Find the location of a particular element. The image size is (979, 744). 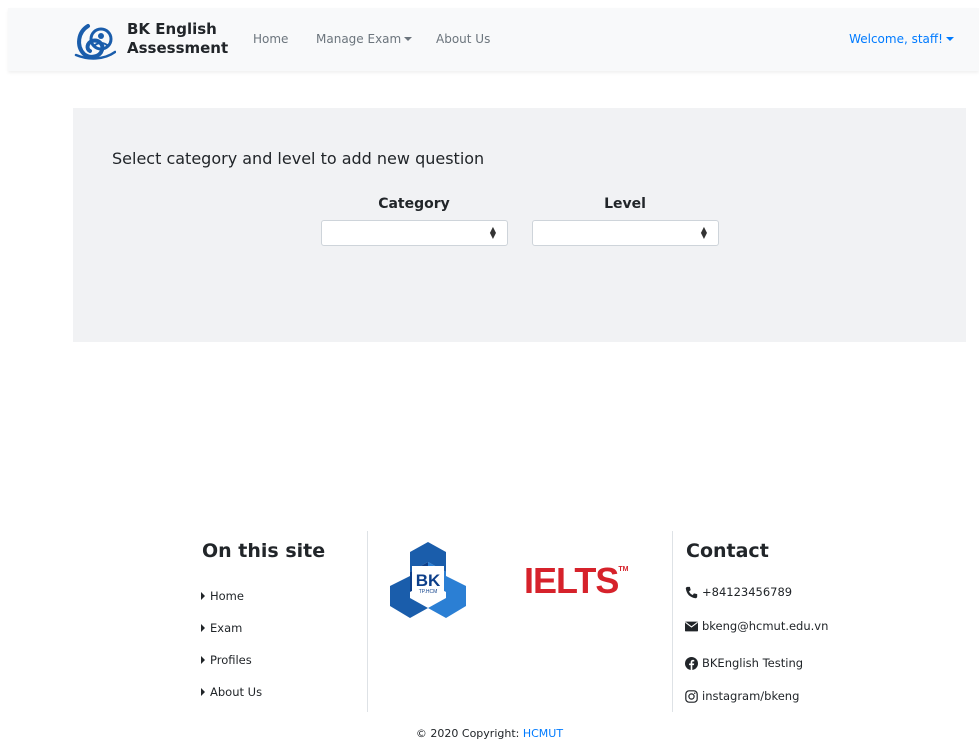

ielts-logo-text: IELTS is located at coordinates (571, 580).